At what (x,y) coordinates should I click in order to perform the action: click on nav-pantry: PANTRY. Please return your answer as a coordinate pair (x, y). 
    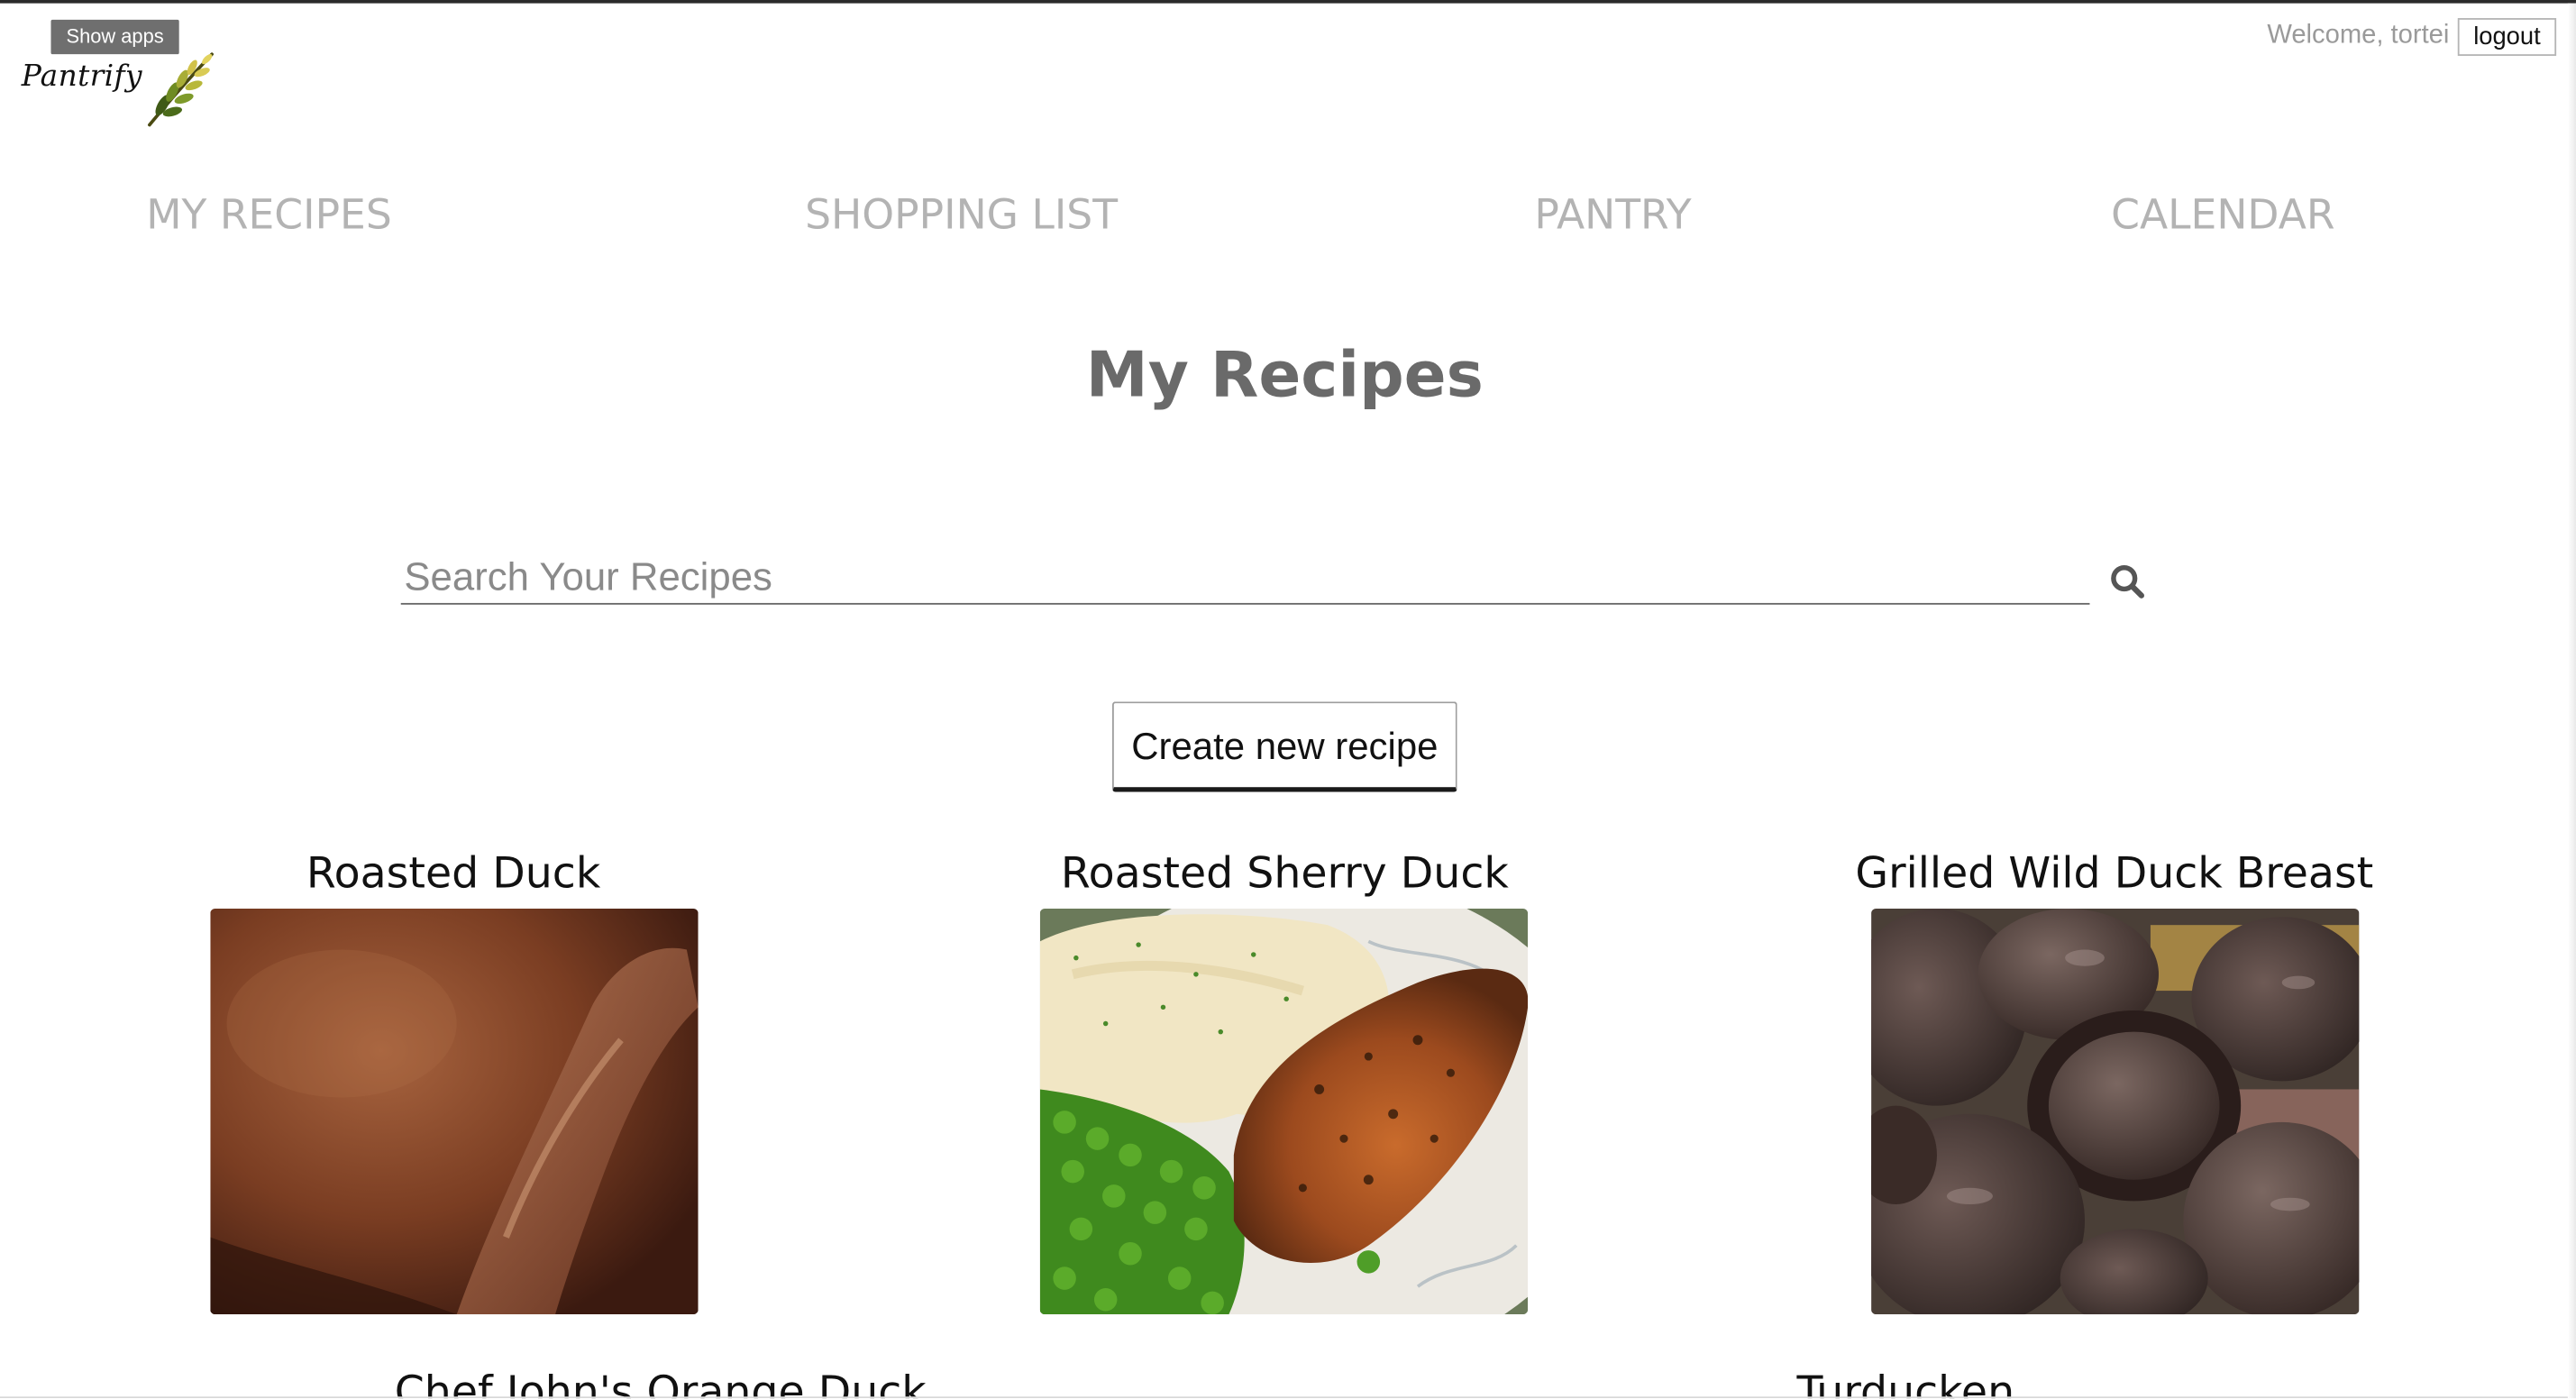
    Looking at the image, I should click on (1612, 215).